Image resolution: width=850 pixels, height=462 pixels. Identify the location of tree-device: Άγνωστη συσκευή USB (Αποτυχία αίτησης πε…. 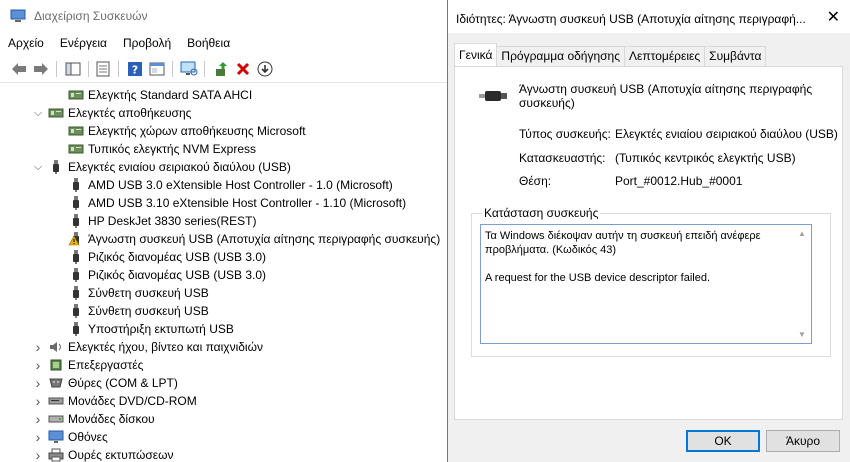
(246, 239).